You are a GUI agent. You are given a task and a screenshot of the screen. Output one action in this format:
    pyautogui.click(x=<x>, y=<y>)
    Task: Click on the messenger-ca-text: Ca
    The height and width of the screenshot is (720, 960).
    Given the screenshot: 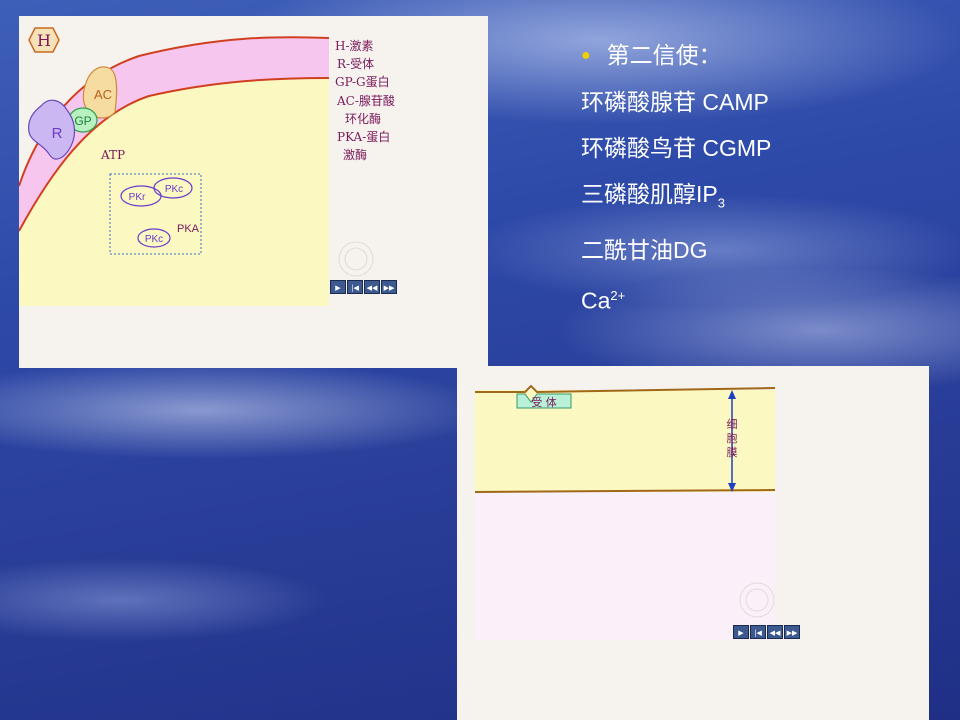 What is the action you would take?
    pyautogui.click(x=596, y=300)
    